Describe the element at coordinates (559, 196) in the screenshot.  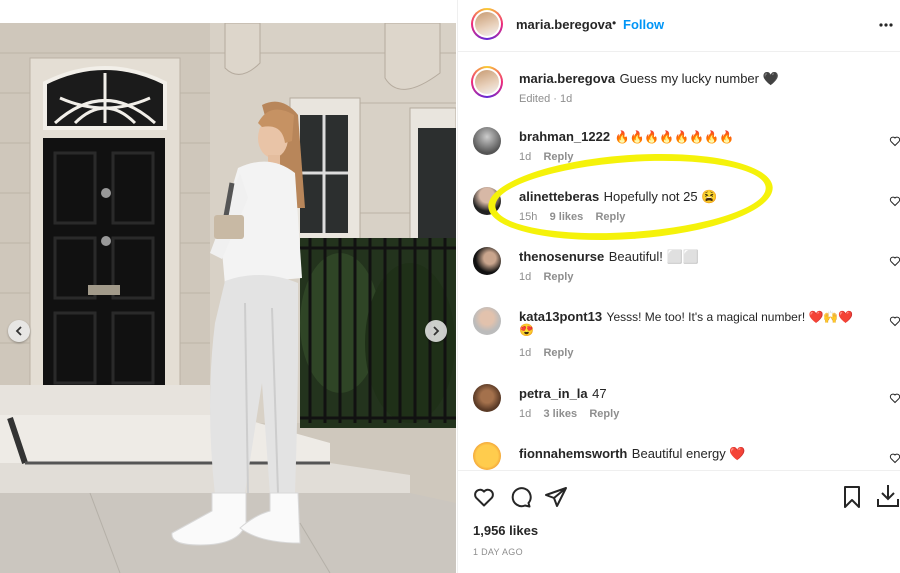
I see `comment-username: alinetteberas` at that location.